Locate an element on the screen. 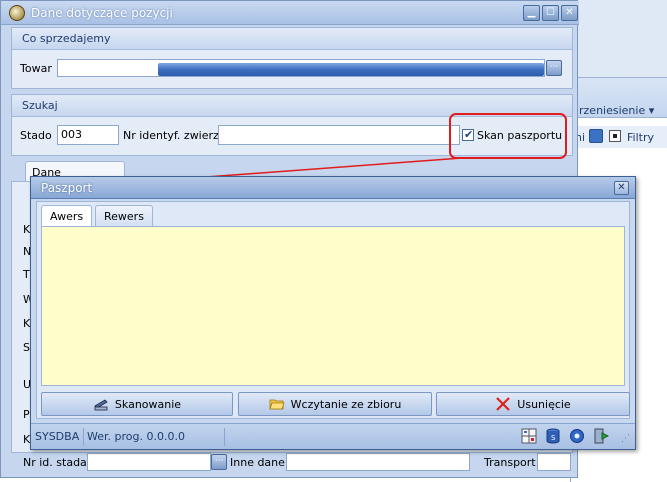 The width and height of the screenshot is (667, 482). field-label-p: P is located at coordinates (26, 414).